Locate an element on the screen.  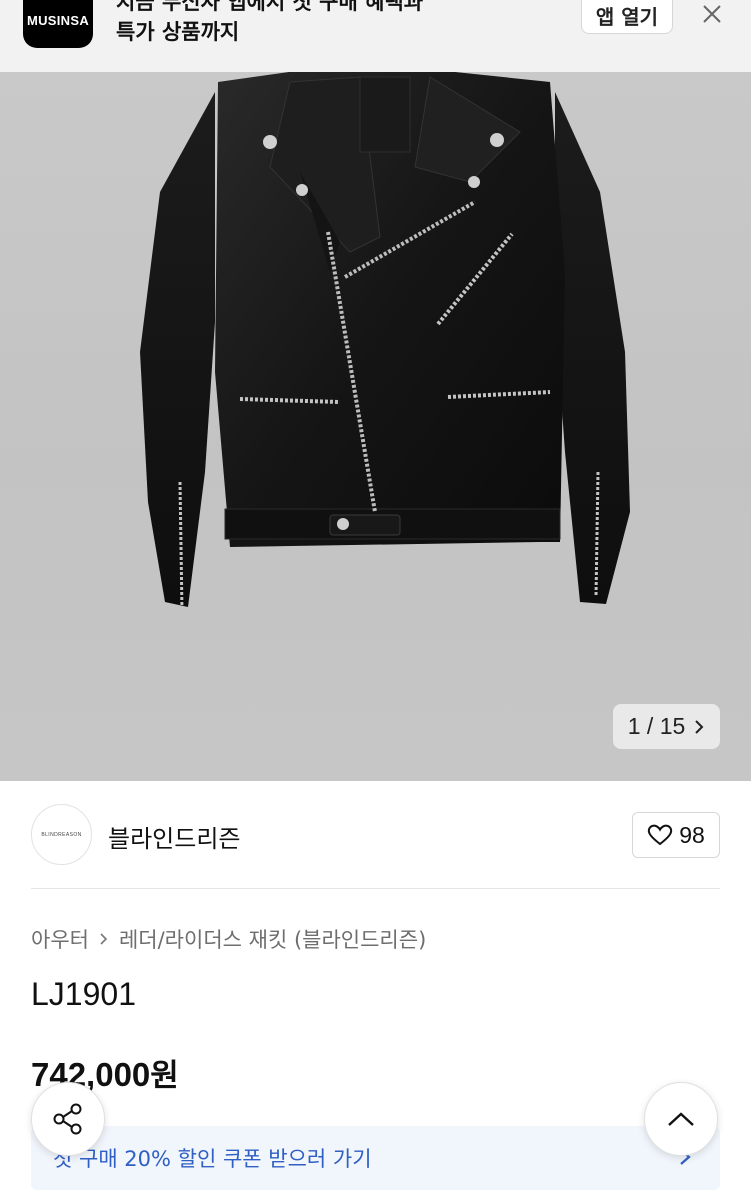
scroll-to-top-button is located at coordinates (681, 1119).